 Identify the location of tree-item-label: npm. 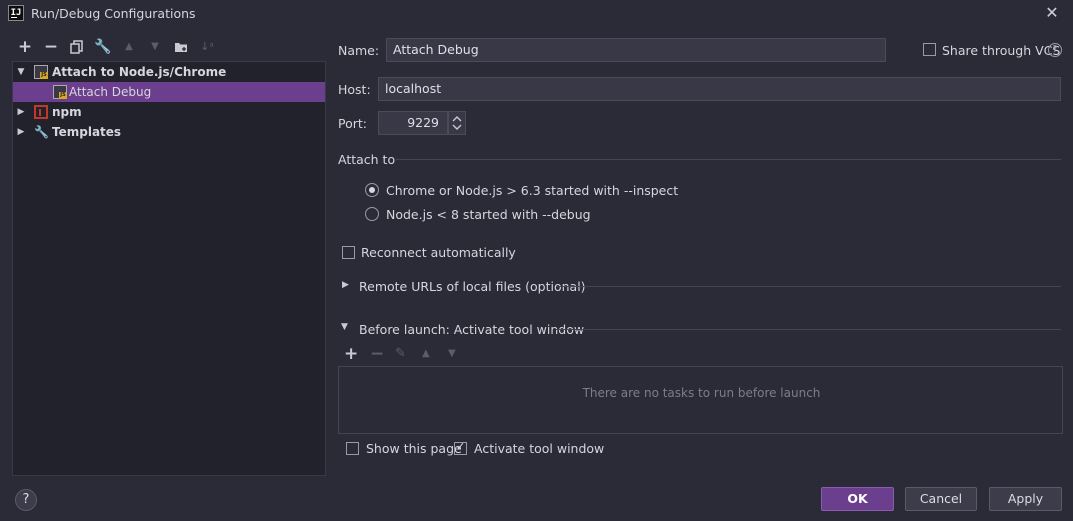
(67, 112).